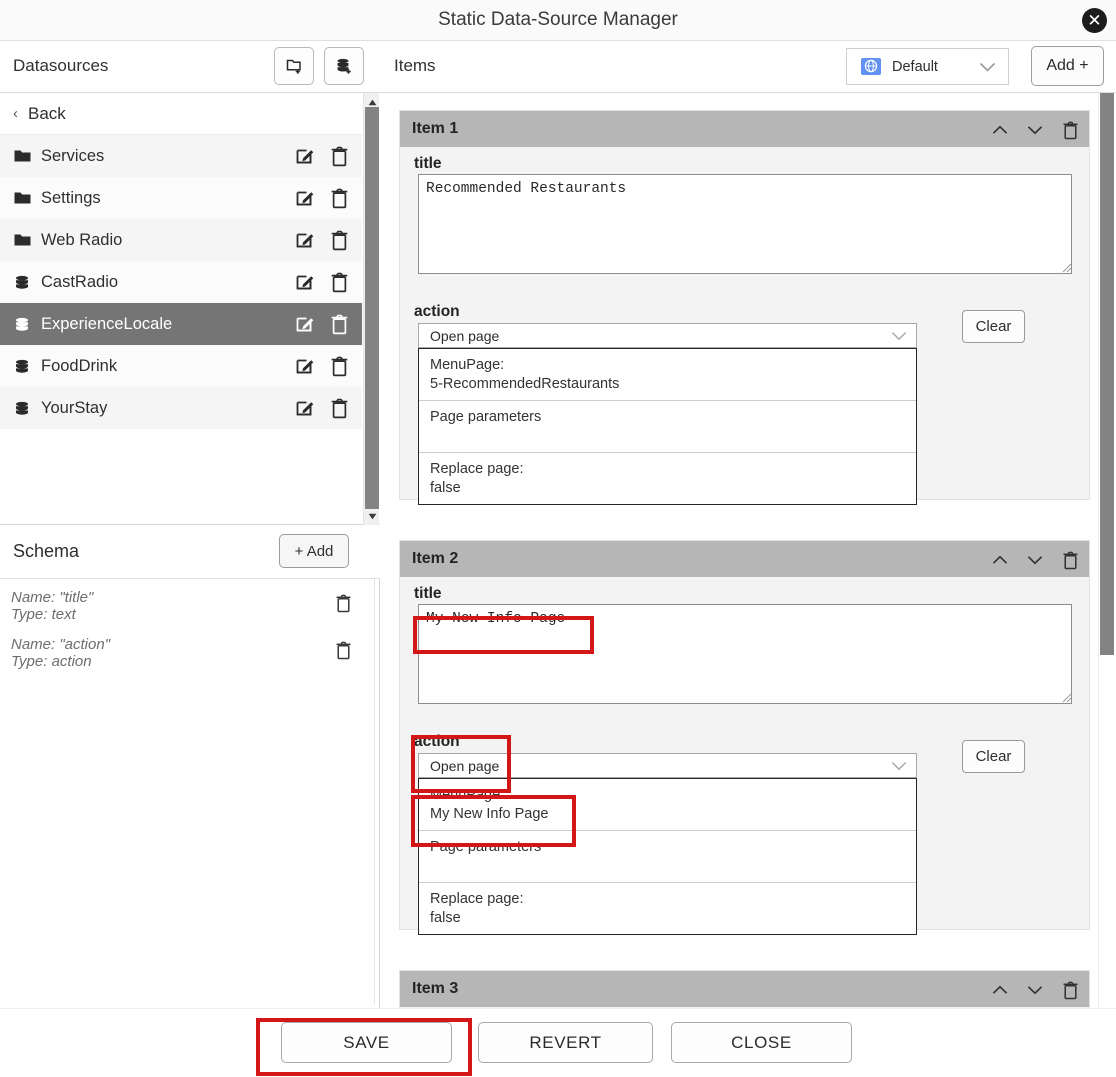 The height and width of the screenshot is (1077, 1116). Describe the element at coordinates (181, 114) in the screenshot. I see `back-button: ‹ Back` at that location.